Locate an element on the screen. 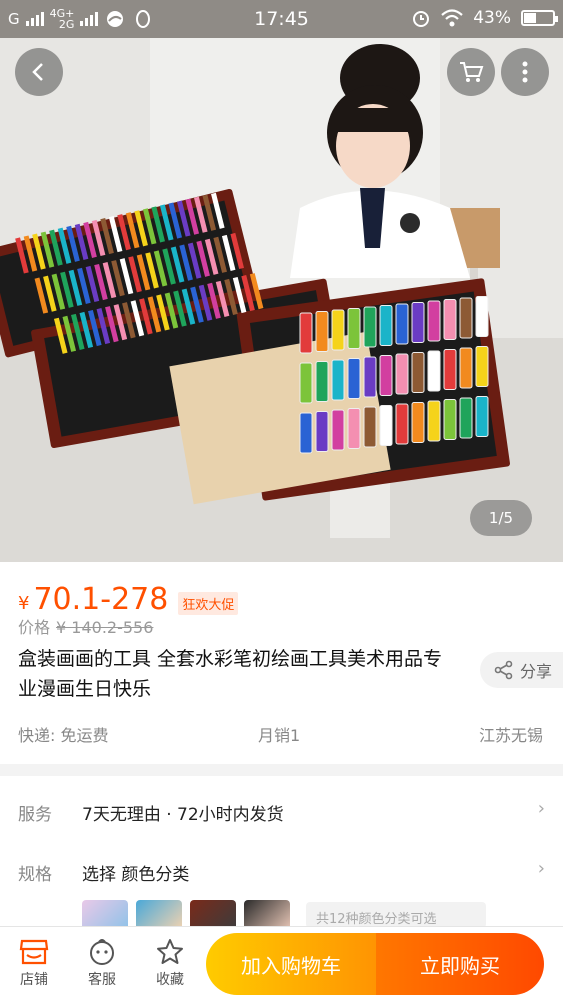 This screenshot has height=1000, width=563. more-vertical-icon is located at coordinates (525, 72).